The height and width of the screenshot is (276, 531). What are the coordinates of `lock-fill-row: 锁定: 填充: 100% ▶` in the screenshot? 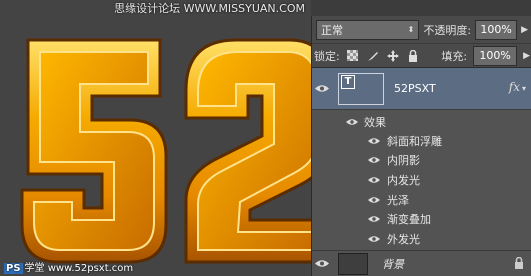 It's located at (421, 56).